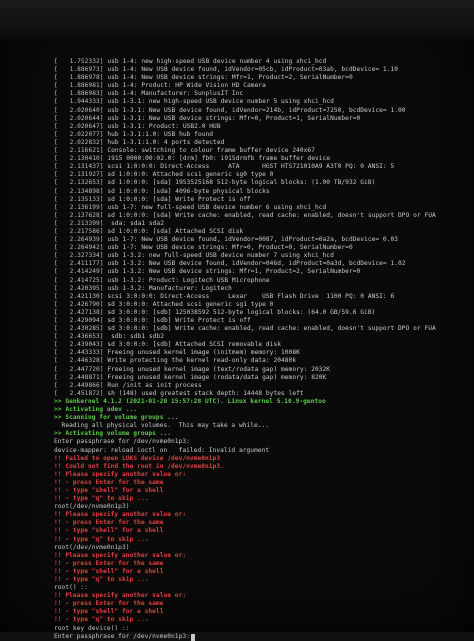 The width and height of the screenshot is (474, 641). What do you see at coordinates (84, 264) in the screenshot?
I see `kernel-timestamp: 2.411177` at bounding box center [84, 264].